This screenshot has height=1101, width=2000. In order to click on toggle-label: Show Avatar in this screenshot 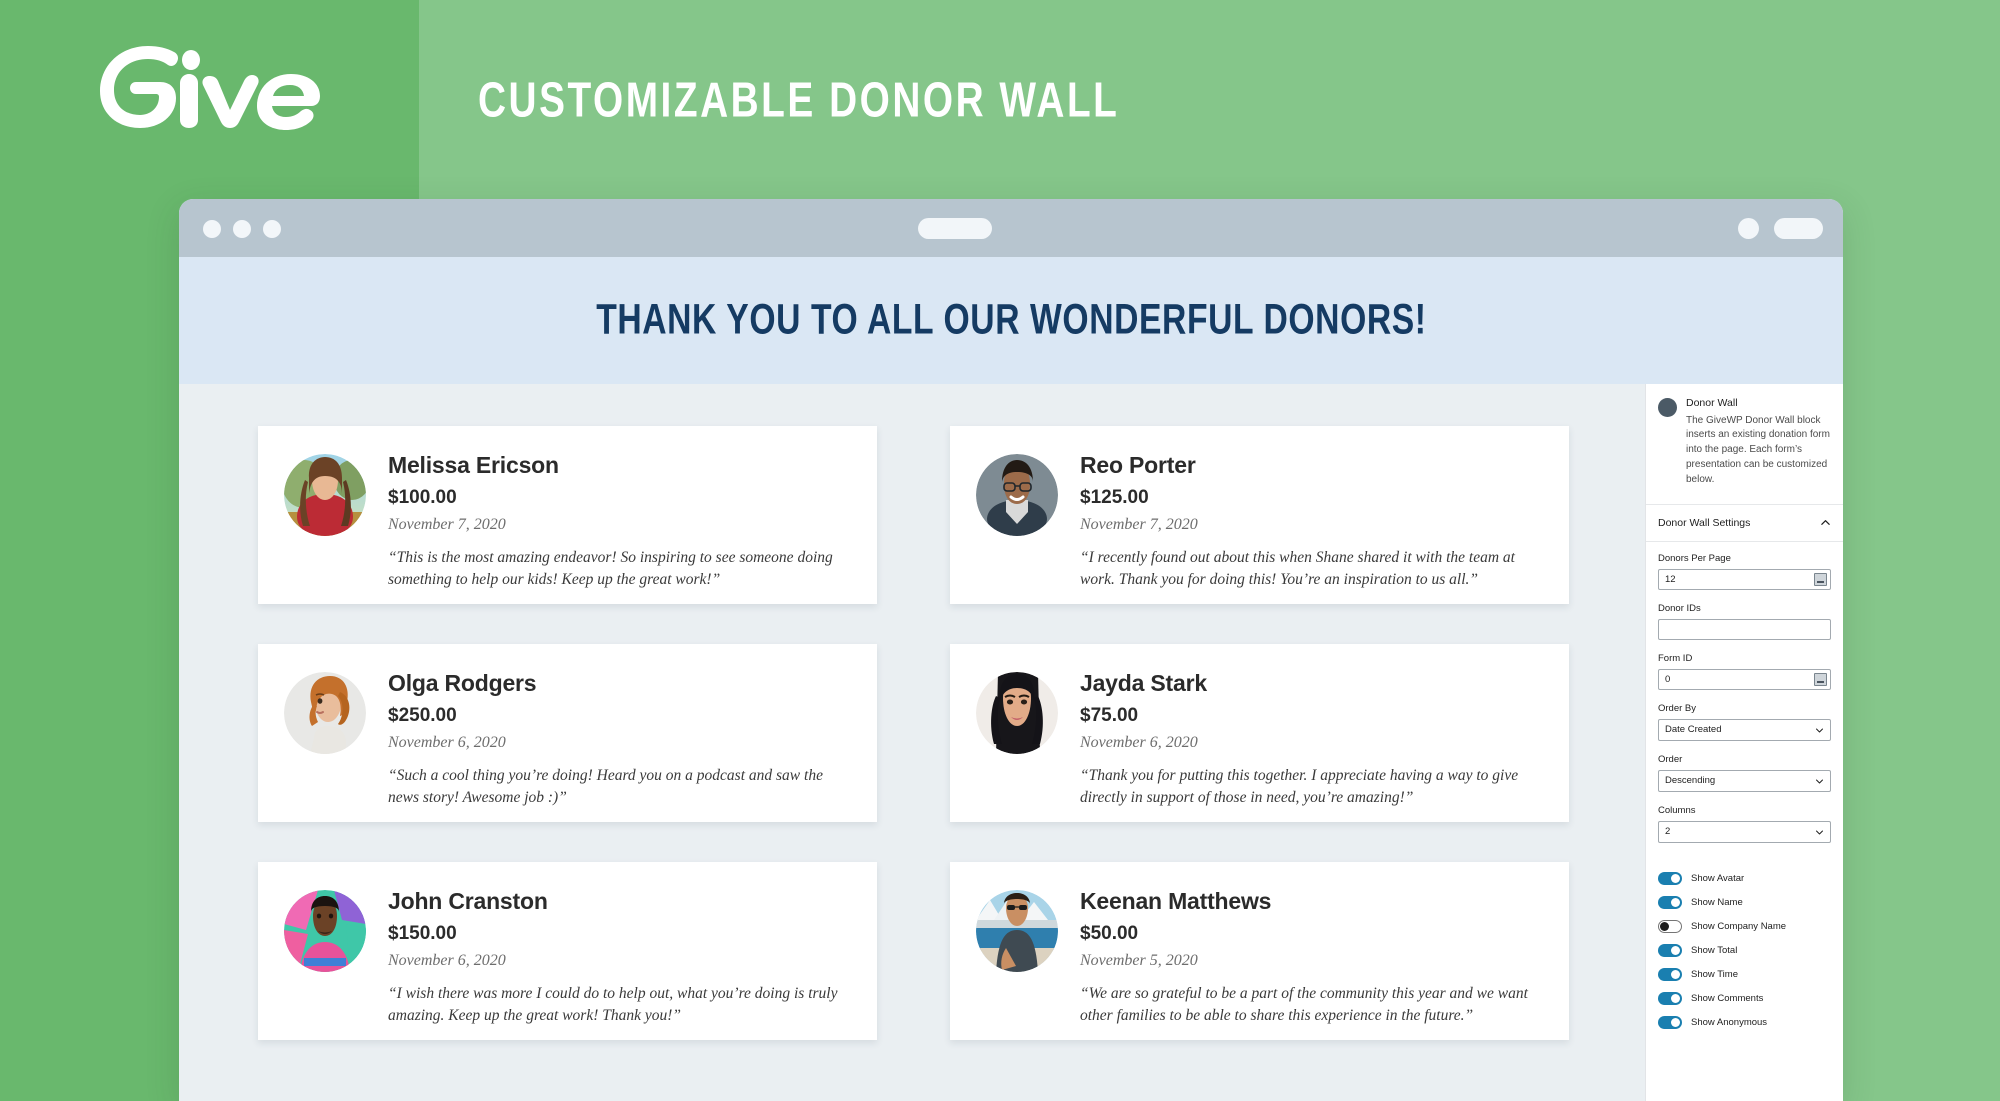, I will do `click(1718, 879)`.